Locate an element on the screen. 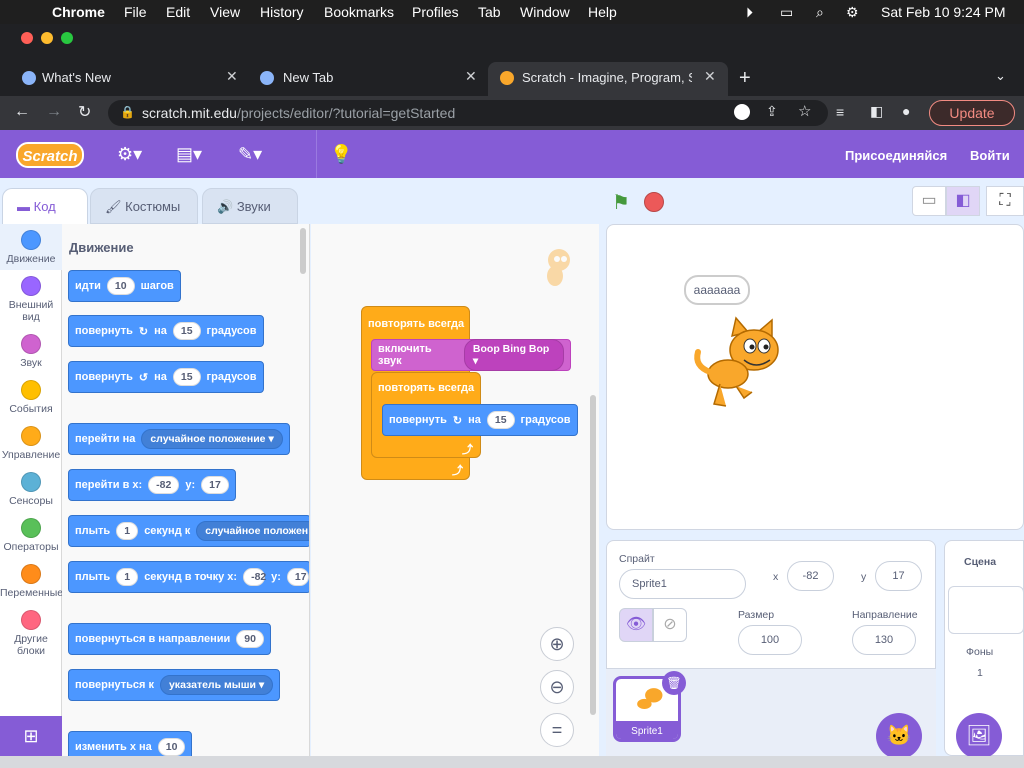 This screenshot has height=768, width=1024. minimize-window-icon is located at coordinates (47, 38).